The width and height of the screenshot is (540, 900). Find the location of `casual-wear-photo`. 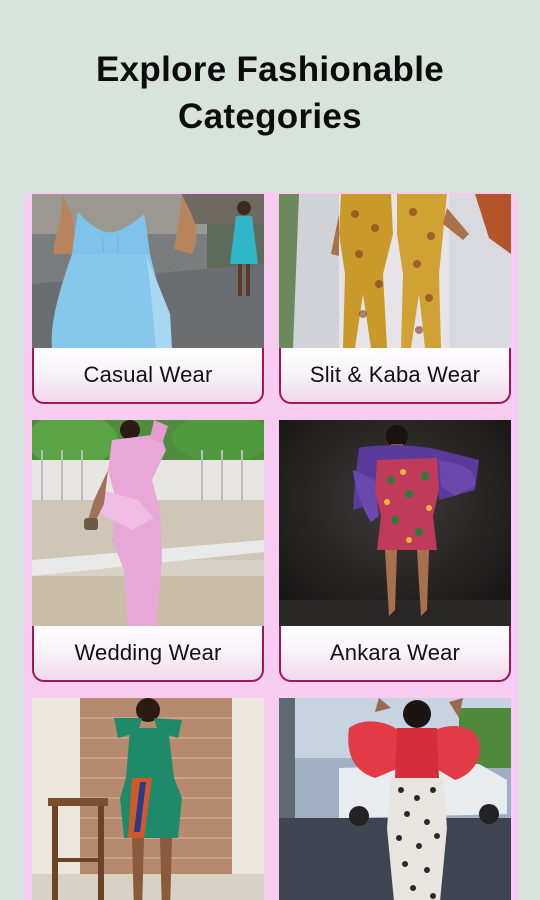

casual-wear-photo is located at coordinates (148, 271).